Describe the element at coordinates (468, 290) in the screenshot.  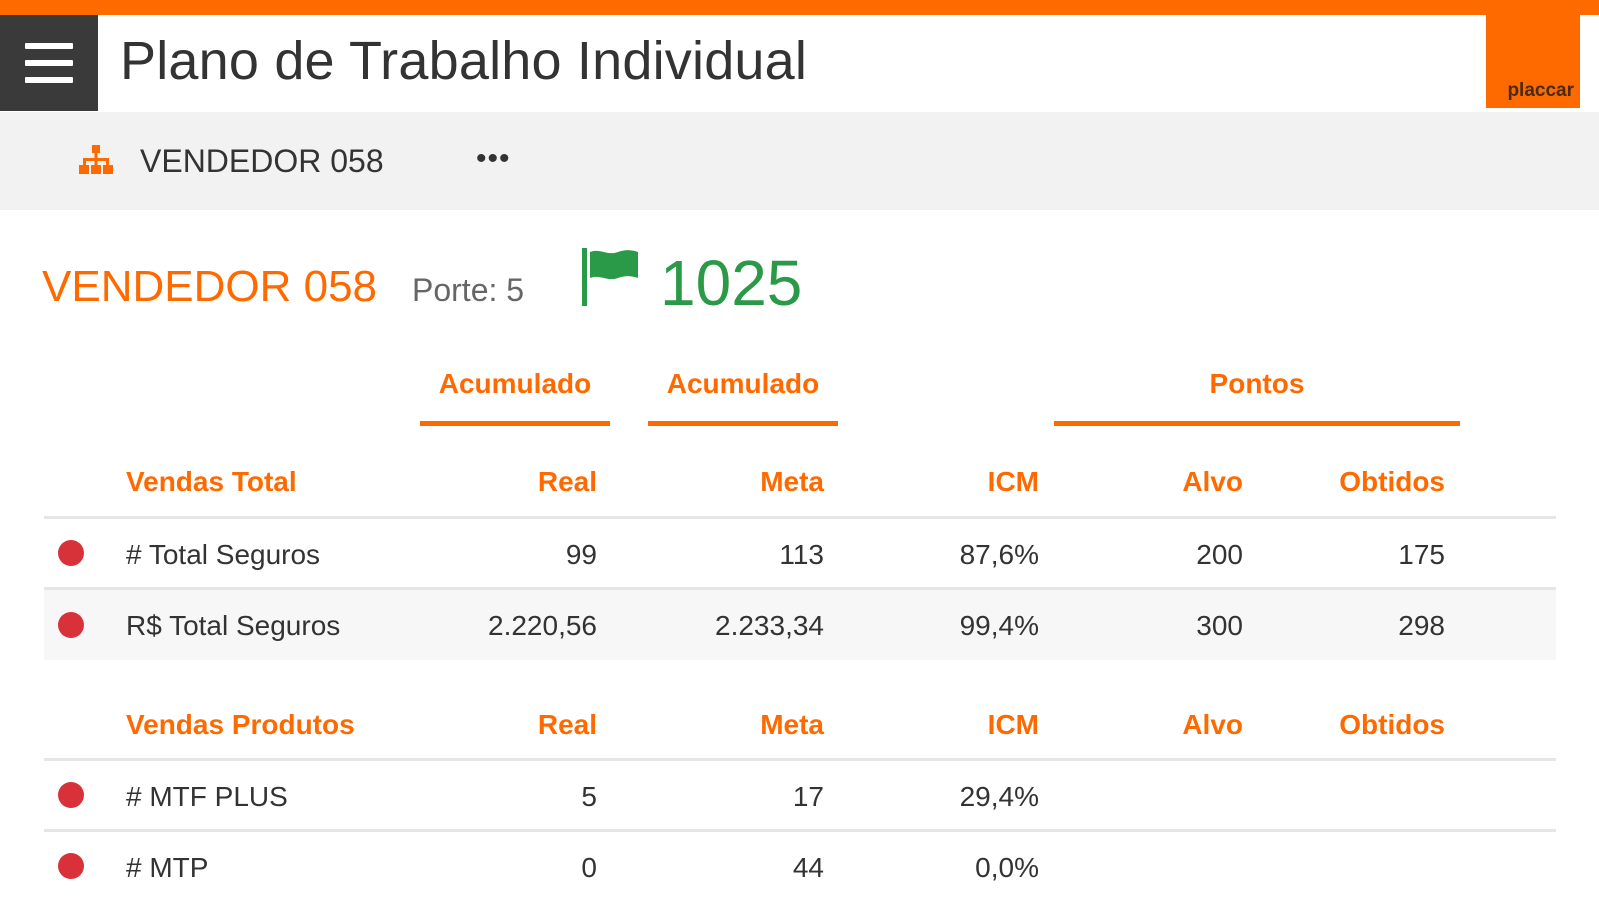
I see `seller-size: Porte: 5` at that location.